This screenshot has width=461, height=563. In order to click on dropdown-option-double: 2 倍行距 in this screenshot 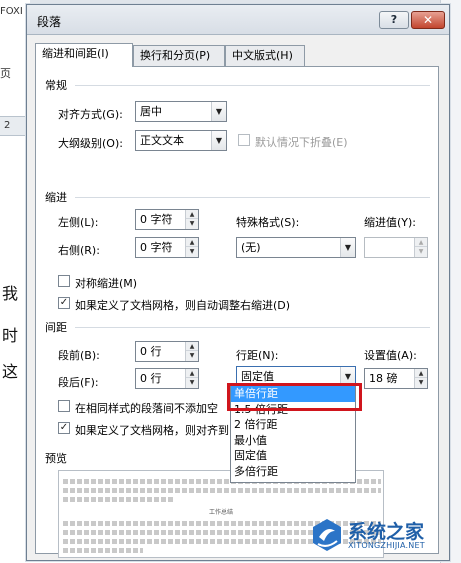, I will do `click(293, 425)`.